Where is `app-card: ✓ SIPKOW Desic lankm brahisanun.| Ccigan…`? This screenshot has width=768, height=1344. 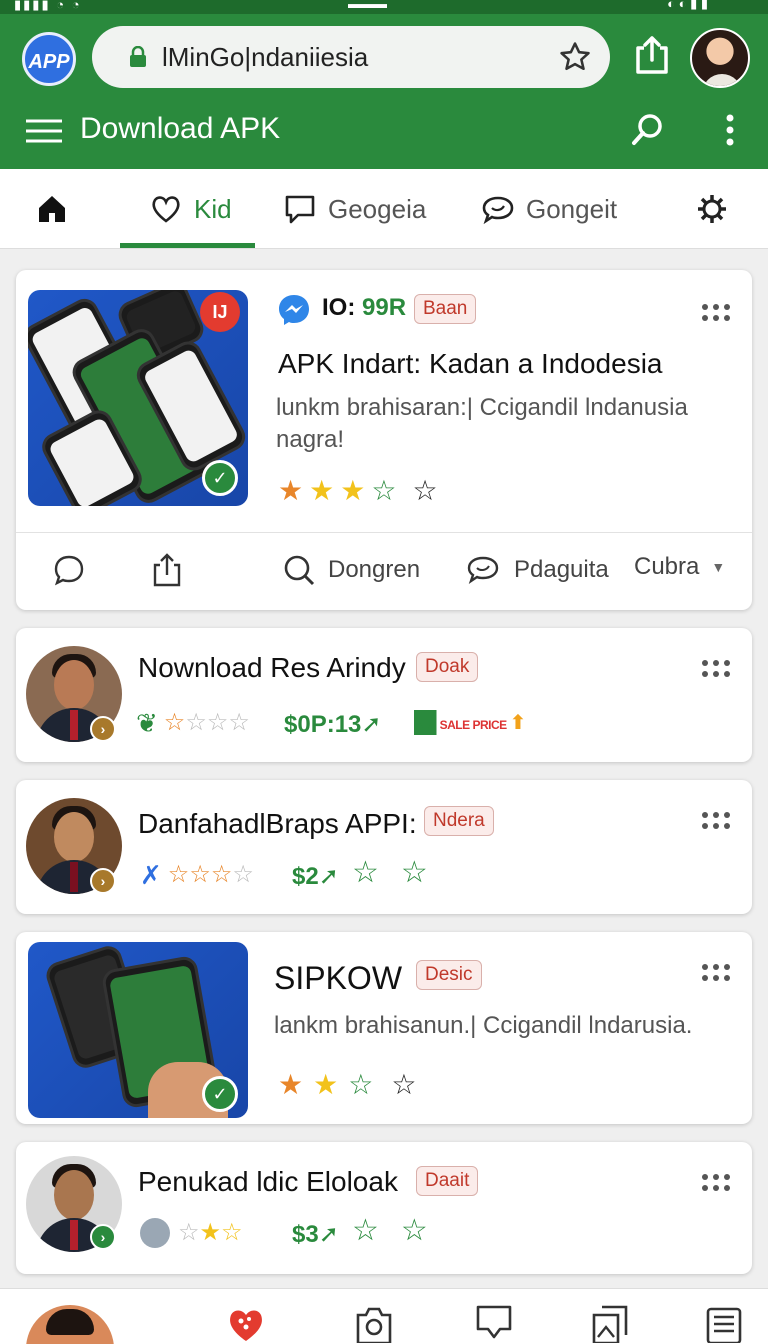 app-card: ✓ SIPKOW Desic lankm brahisanun.| Ccigan… is located at coordinates (384, 1028).